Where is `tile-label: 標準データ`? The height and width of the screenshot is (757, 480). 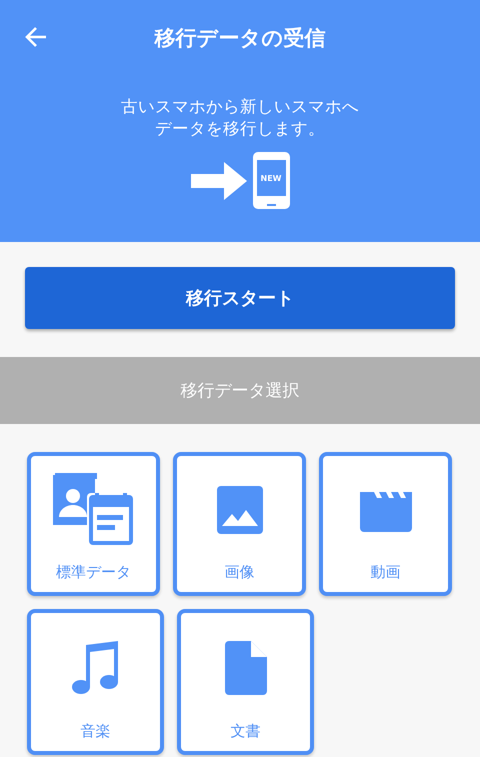 tile-label: 標準データ is located at coordinates (93, 572).